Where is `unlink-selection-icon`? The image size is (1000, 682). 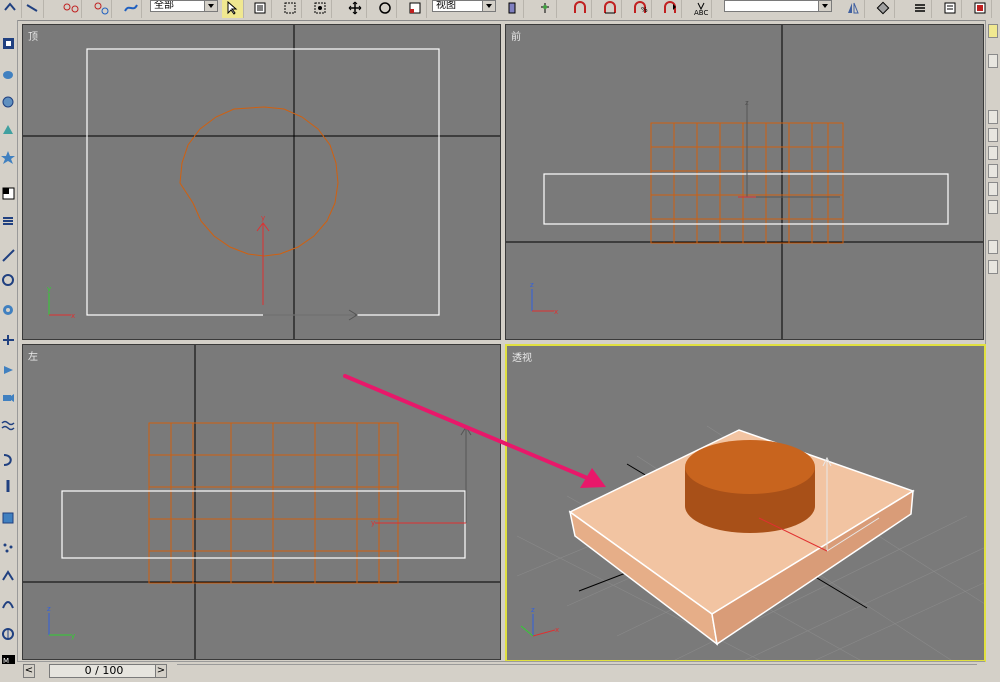
unlink-selection-icon is located at coordinates (101, 9).